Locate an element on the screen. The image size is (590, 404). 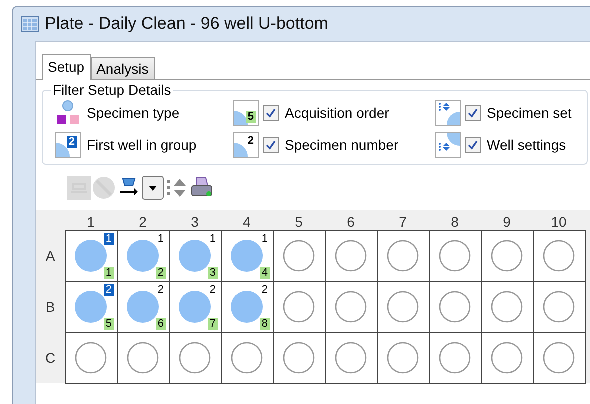
column-header: 6 is located at coordinates (351, 222).